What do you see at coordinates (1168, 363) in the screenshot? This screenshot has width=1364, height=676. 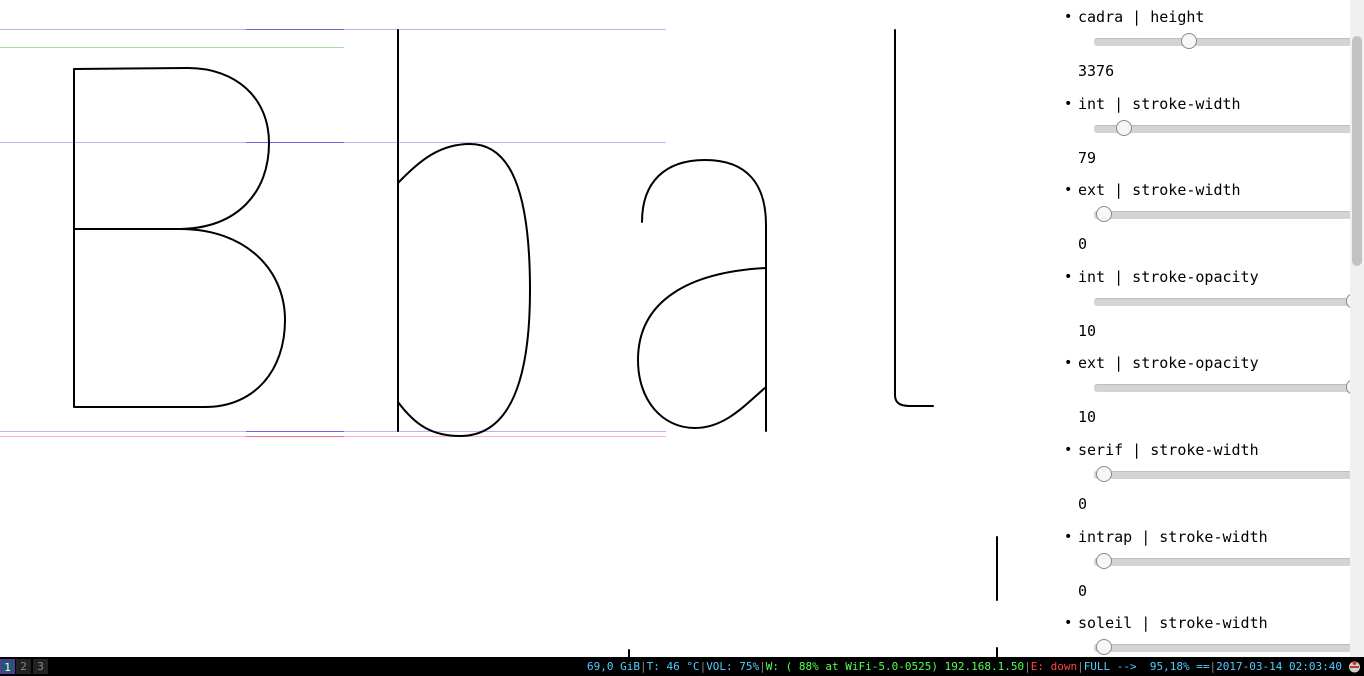 I see `control-label: ext | stroke-opacity` at bounding box center [1168, 363].